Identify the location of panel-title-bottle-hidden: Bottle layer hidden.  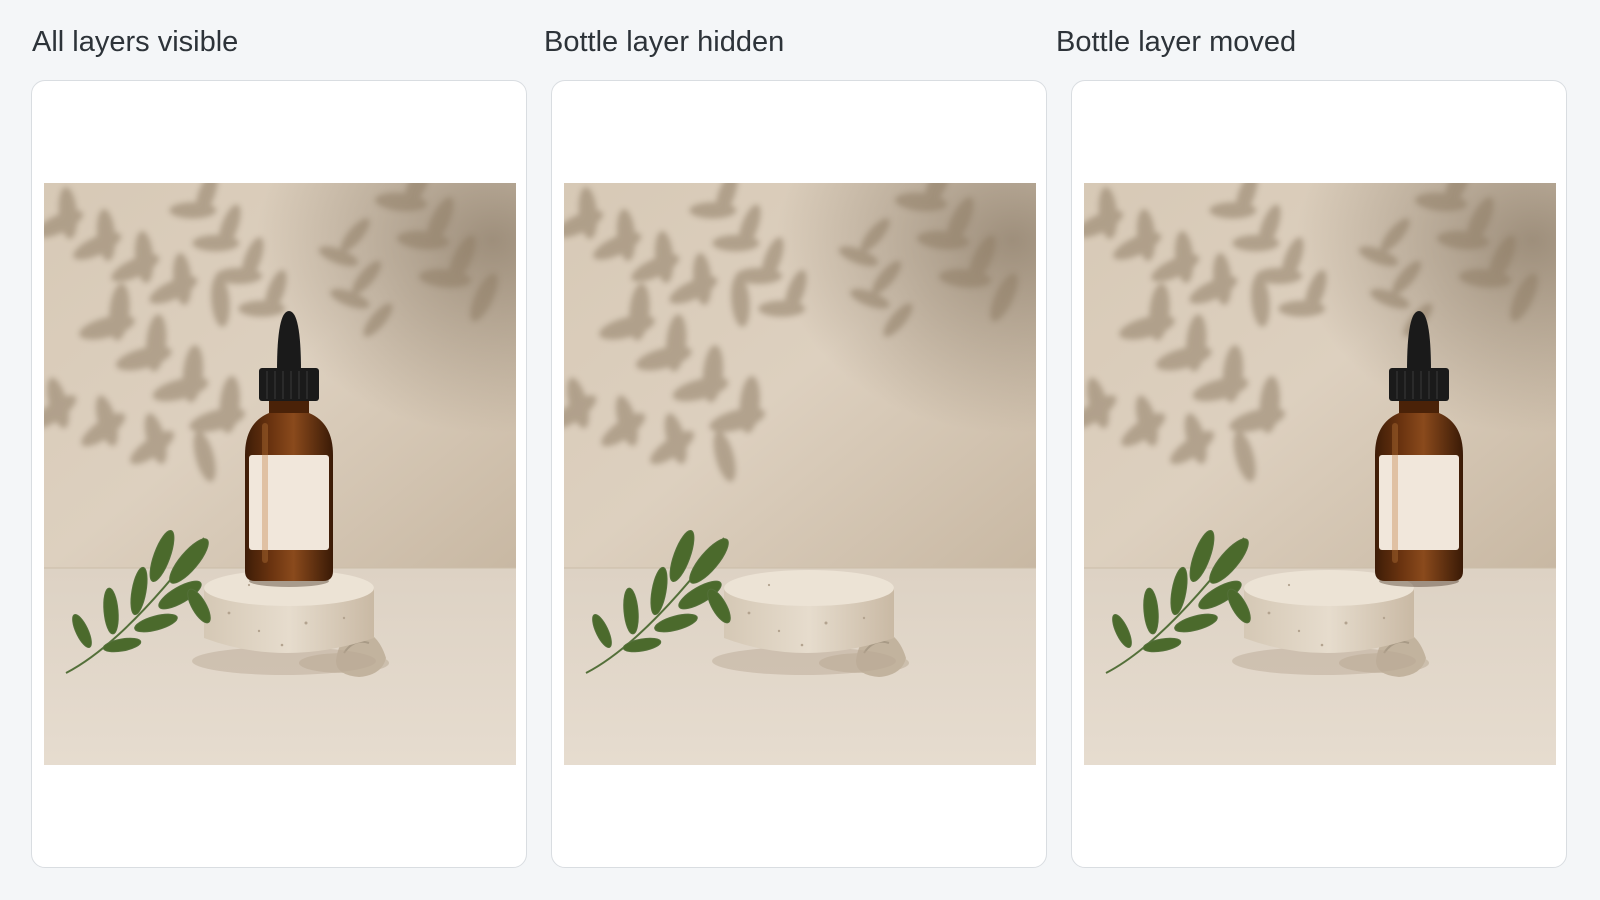
(664, 42).